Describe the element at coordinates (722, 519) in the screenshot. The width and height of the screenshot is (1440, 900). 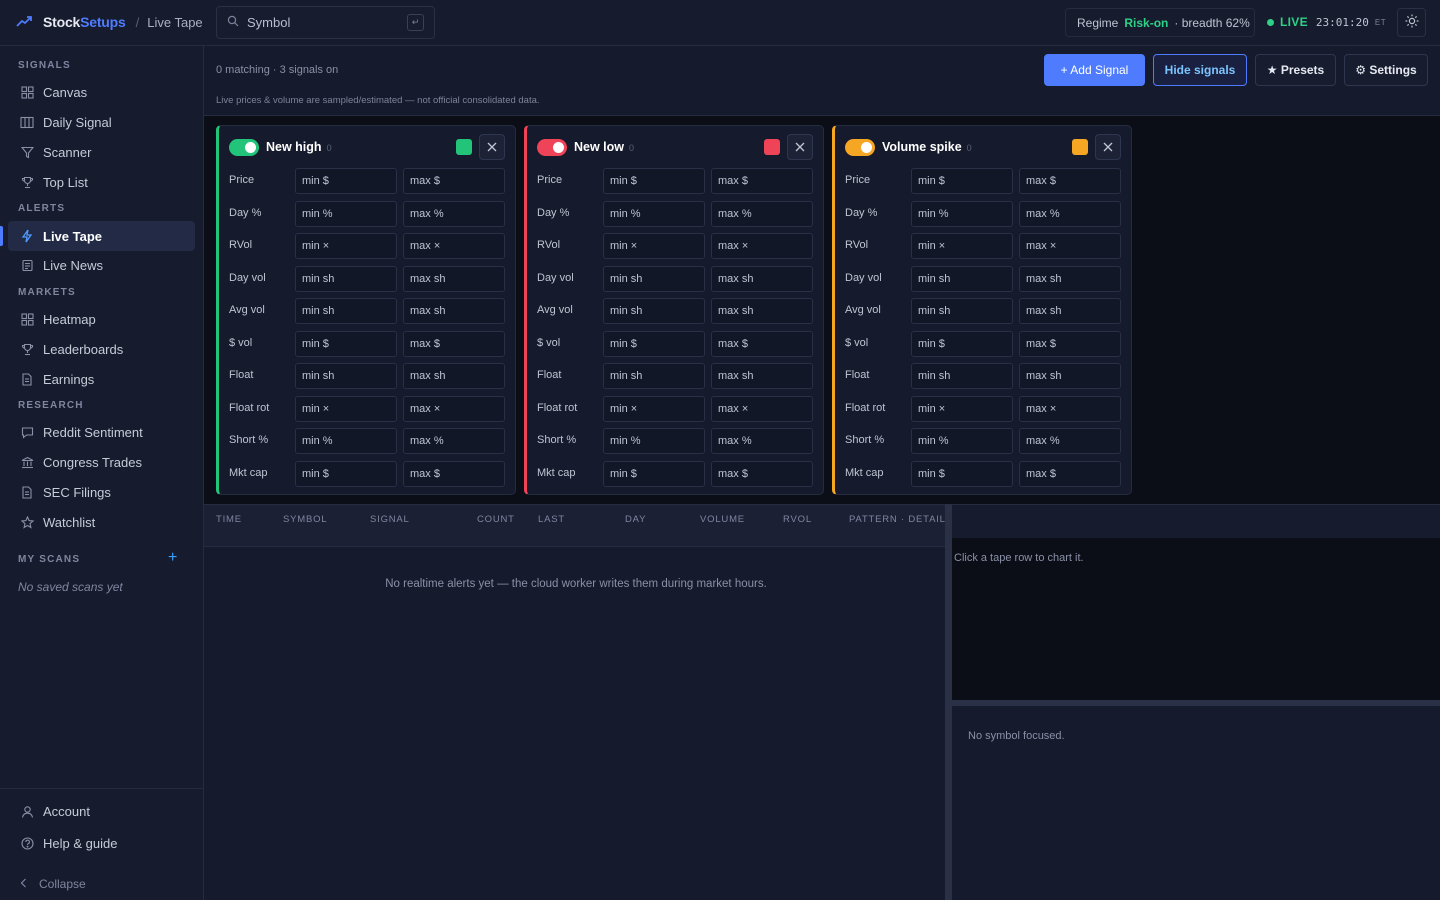
I see `column-header-volume: VOLUME` at that location.